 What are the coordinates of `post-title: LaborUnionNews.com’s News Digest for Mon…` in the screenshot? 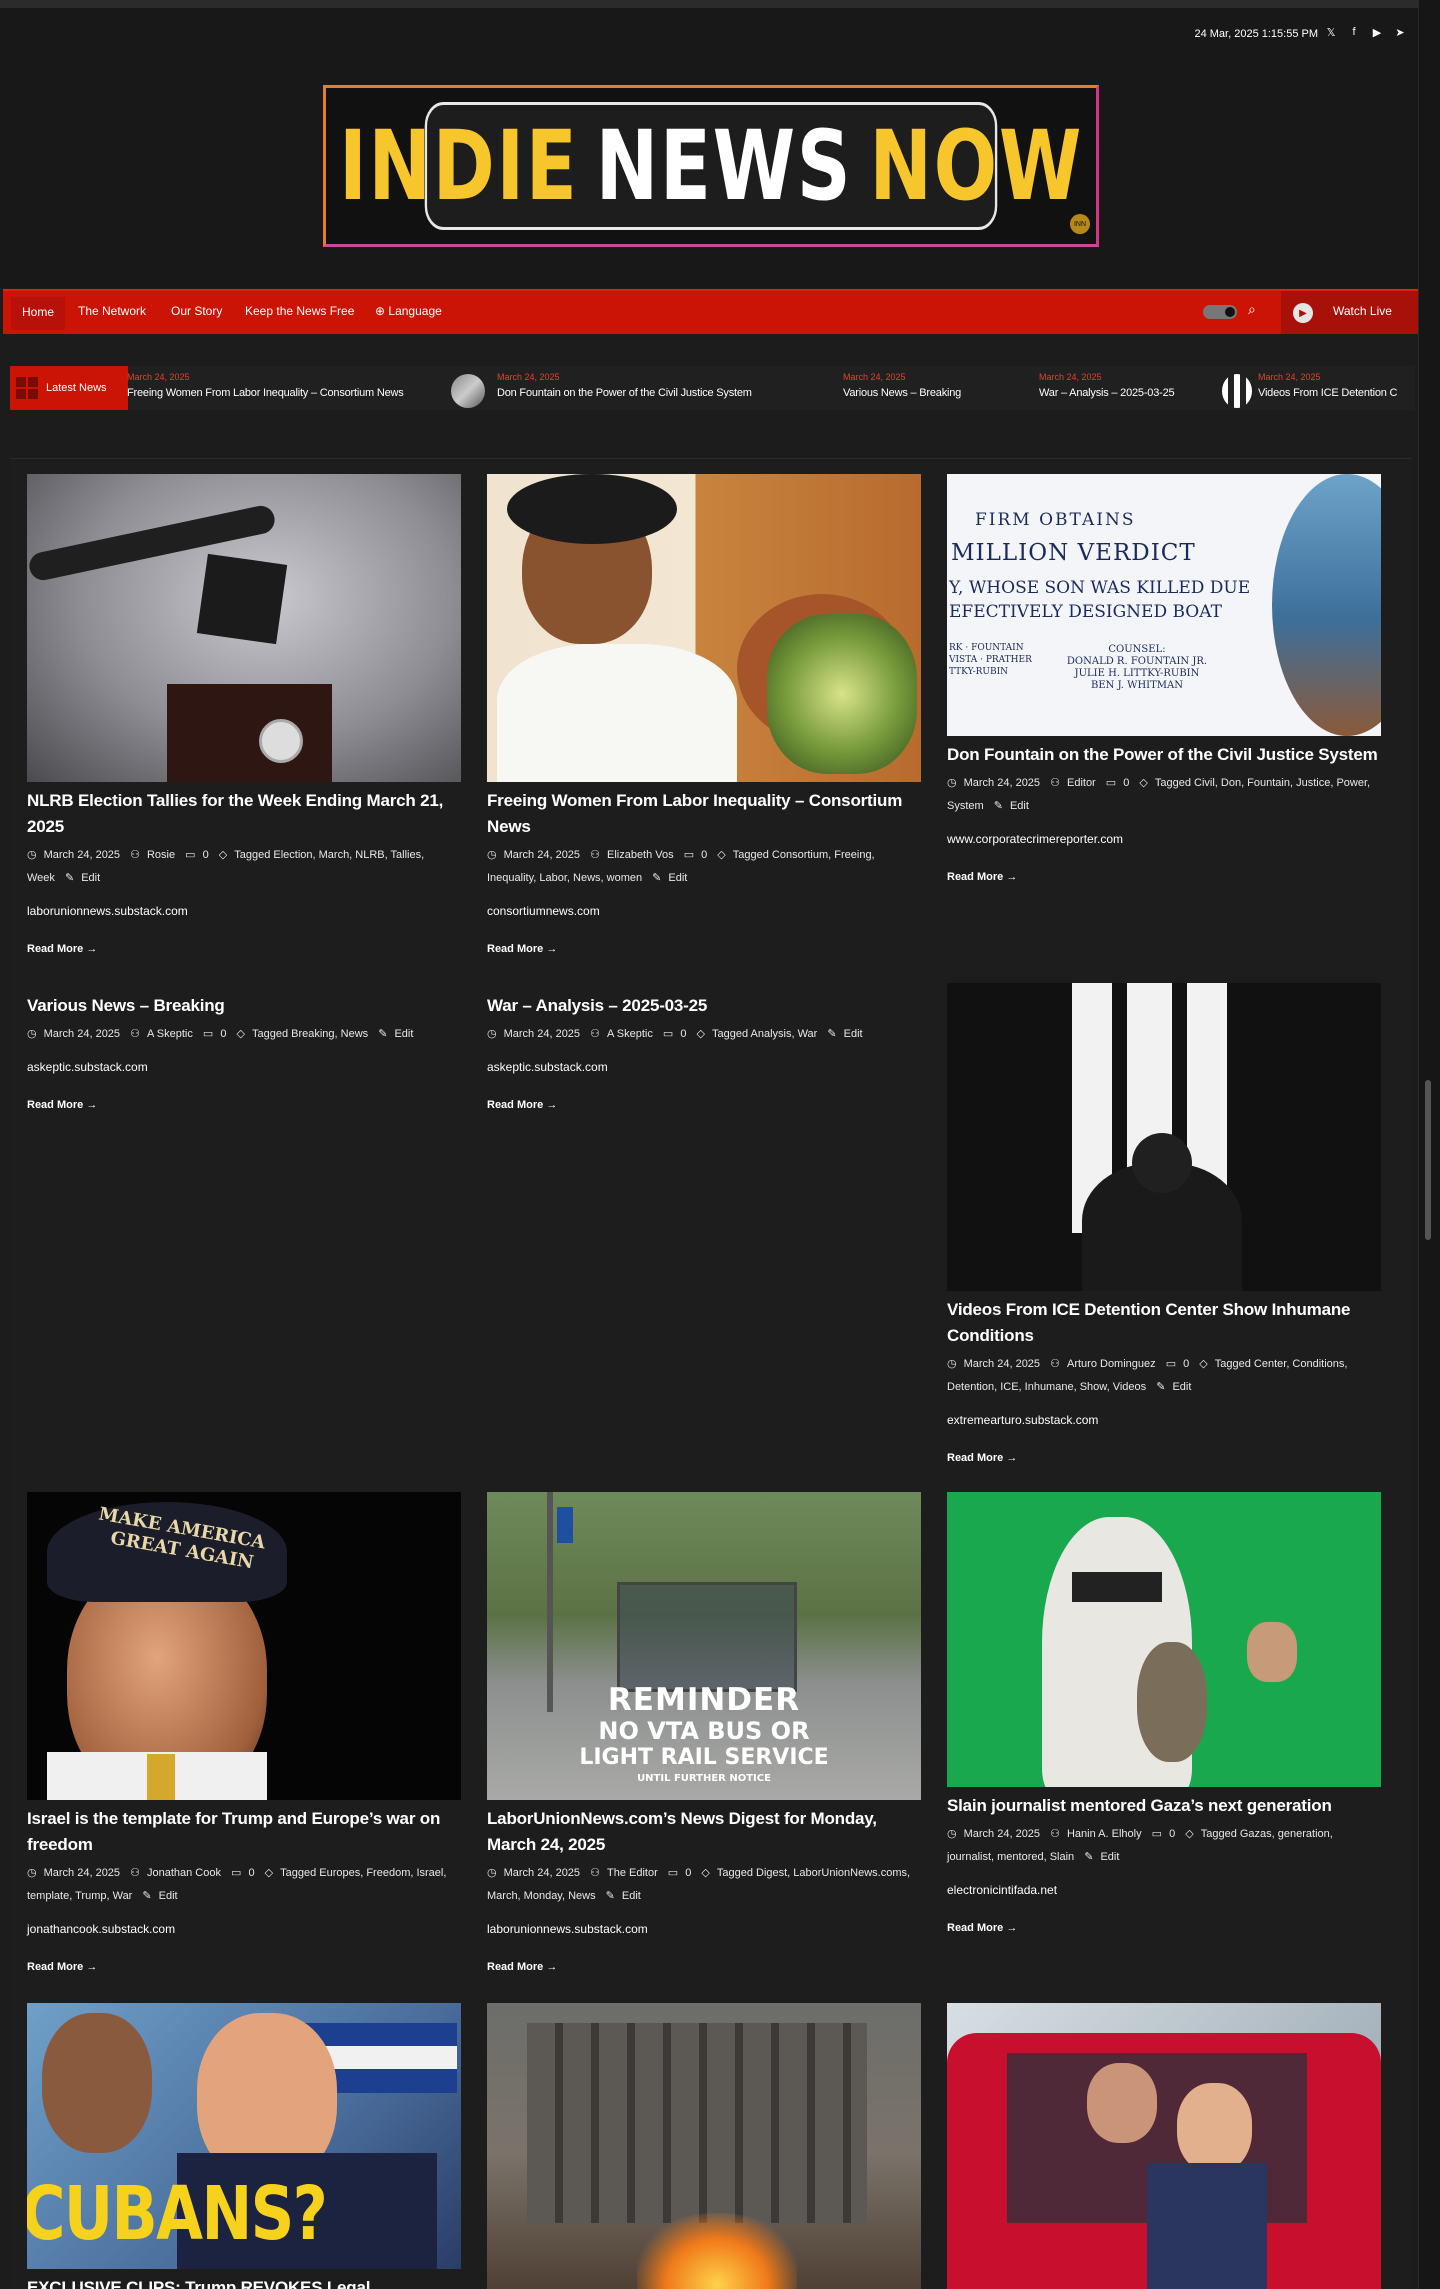 It's located at (704, 1832).